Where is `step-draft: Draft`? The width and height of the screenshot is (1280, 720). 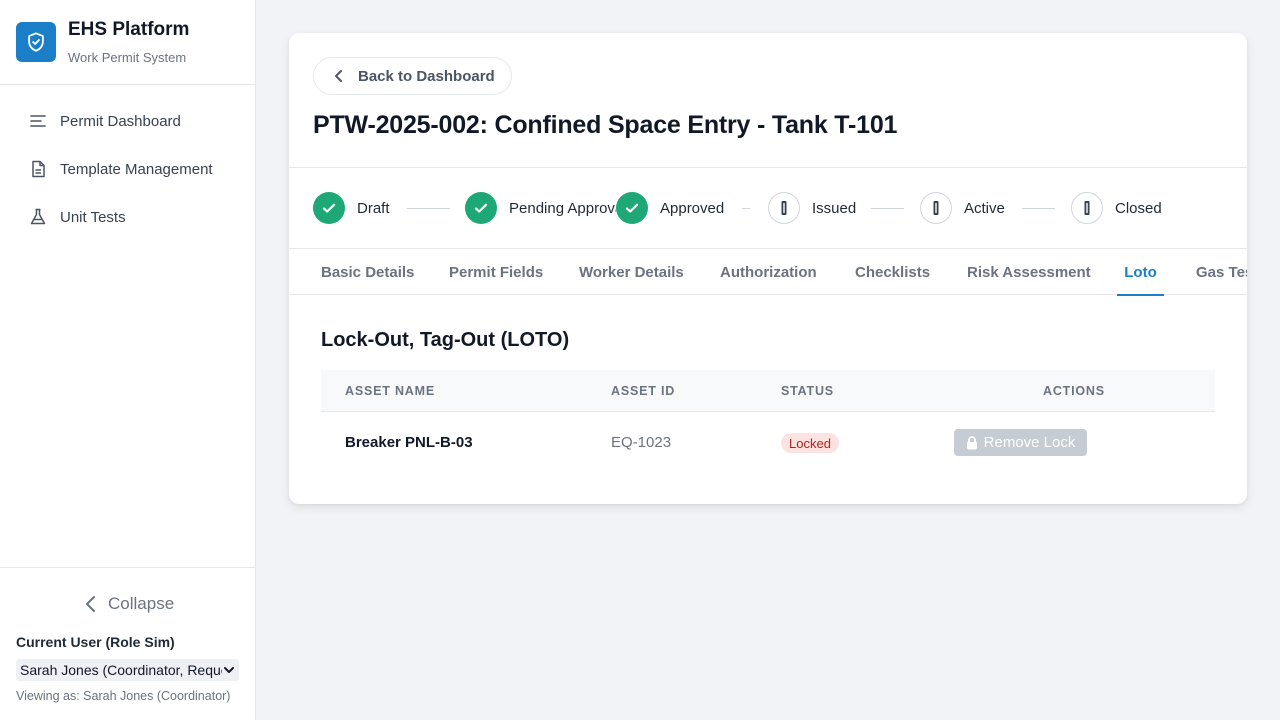
step-draft: Draft is located at coordinates (351, 208).